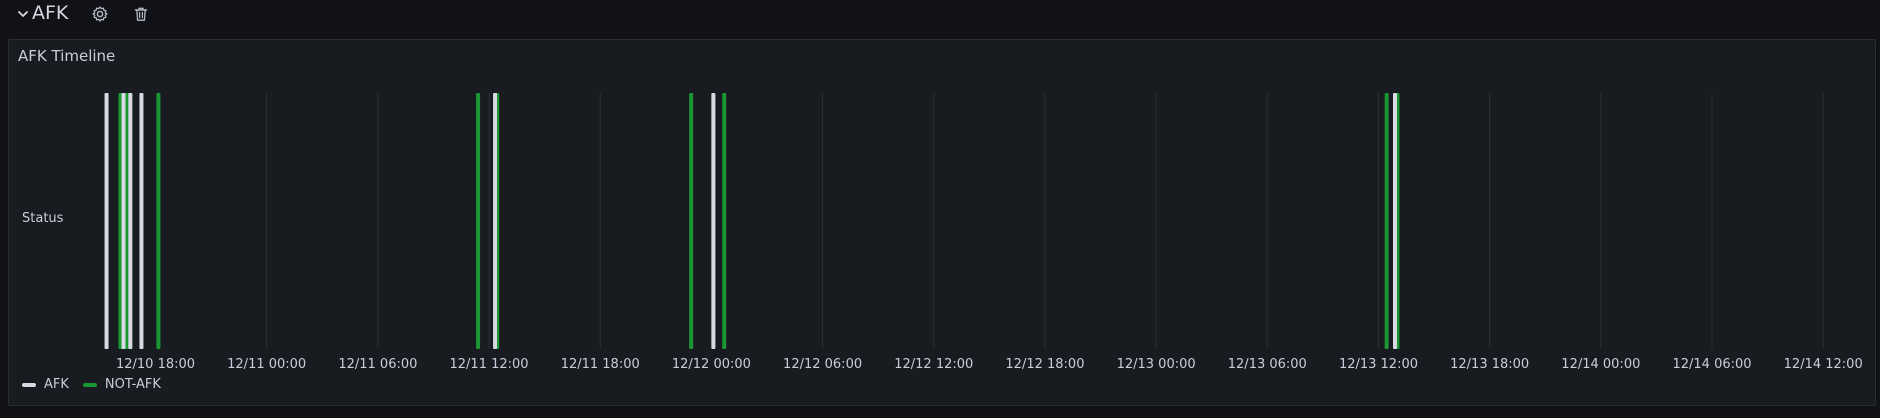 The height and width of the screenshot is (418, 1880). I want to click on x-tick-label: 12/11 18:00, so click(600, 364).